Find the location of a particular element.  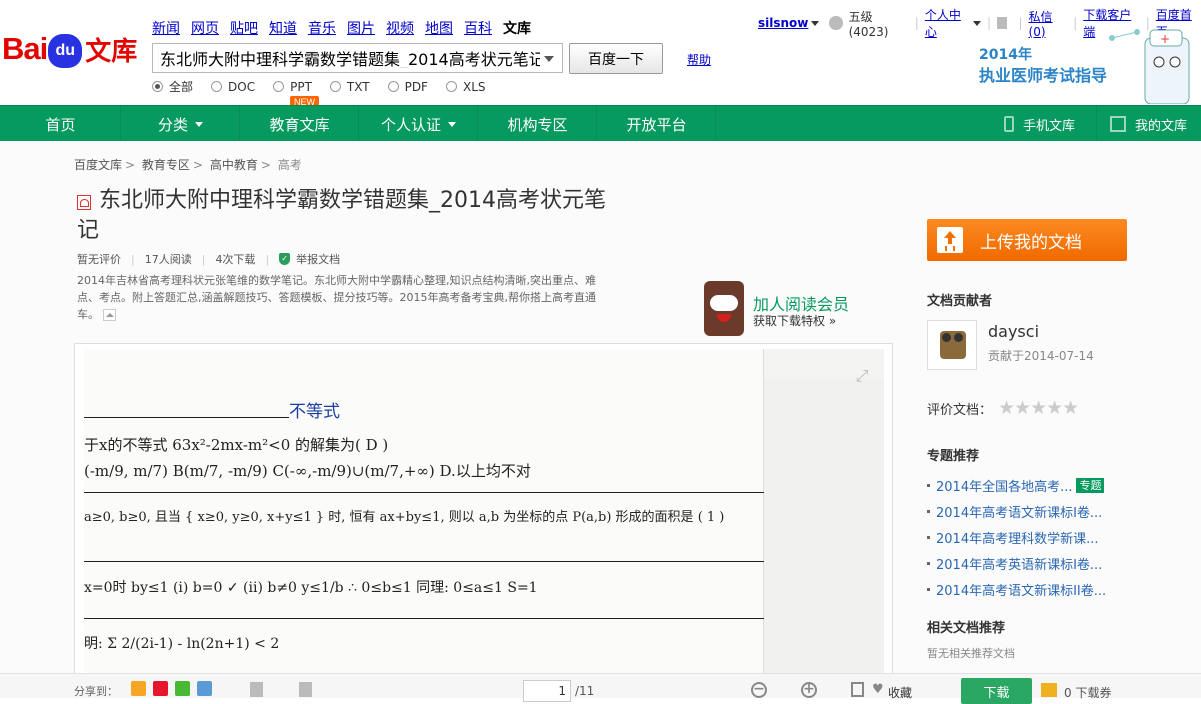

nav-mobile: 手机文库 is located at coordinates (1039, 124).